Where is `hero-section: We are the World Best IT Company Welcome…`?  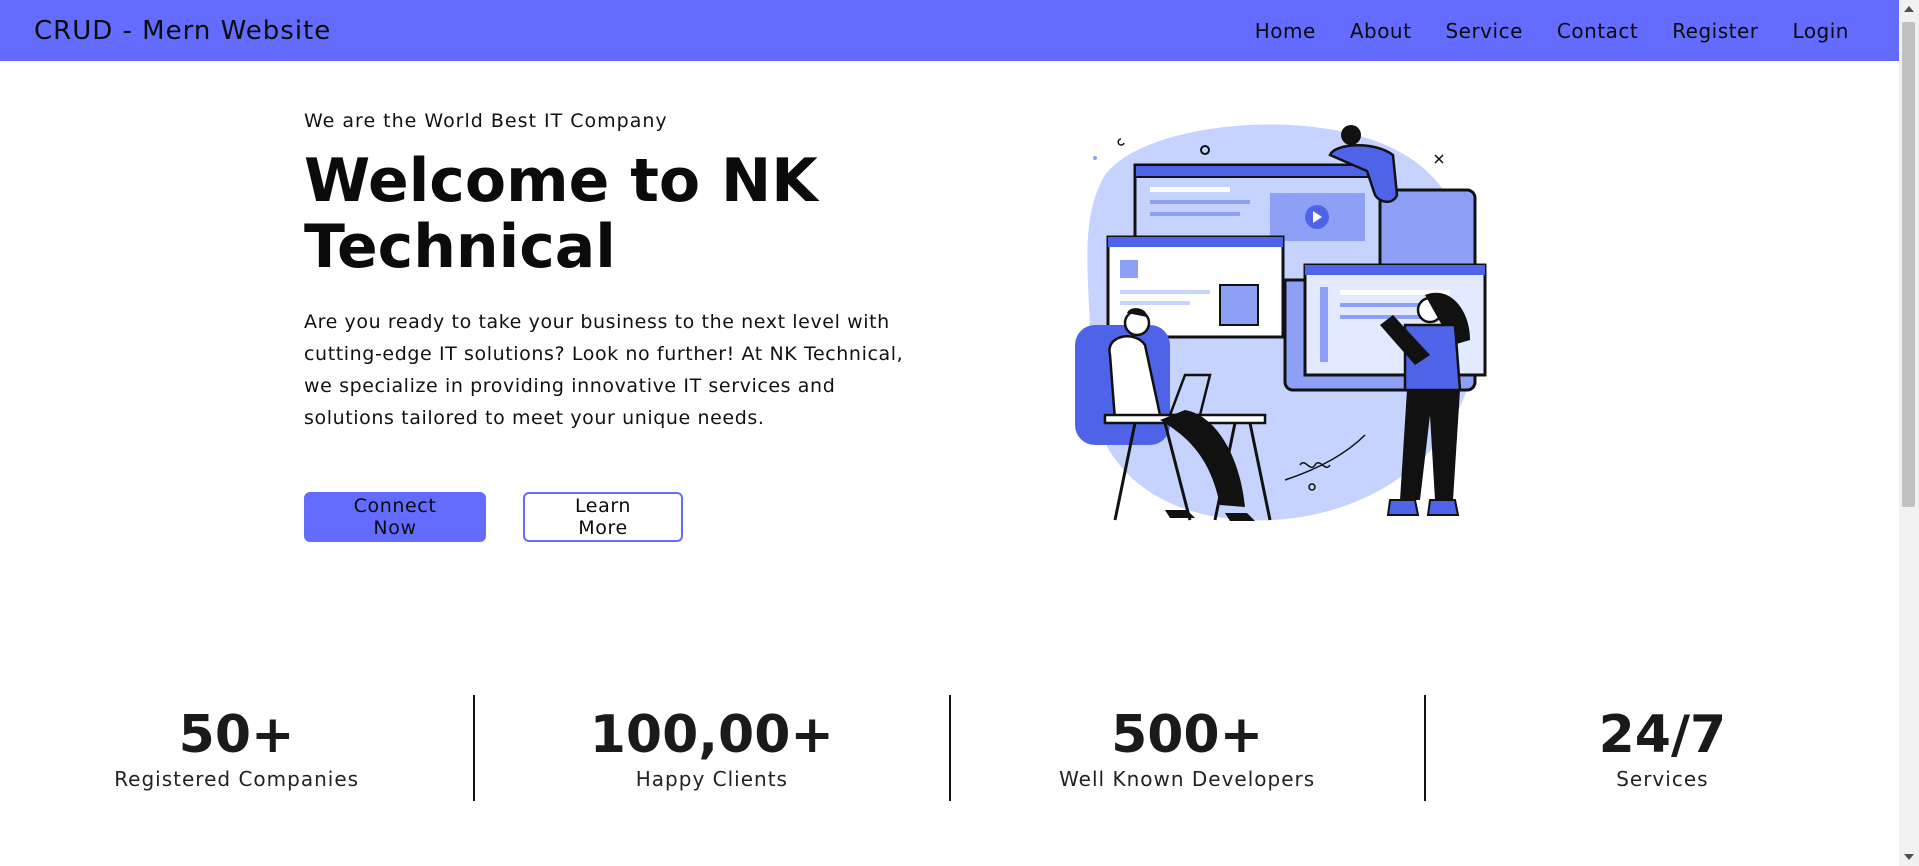
hero-section: We are the World Best IT Company Welcome… is located at coordinates (614, 272).